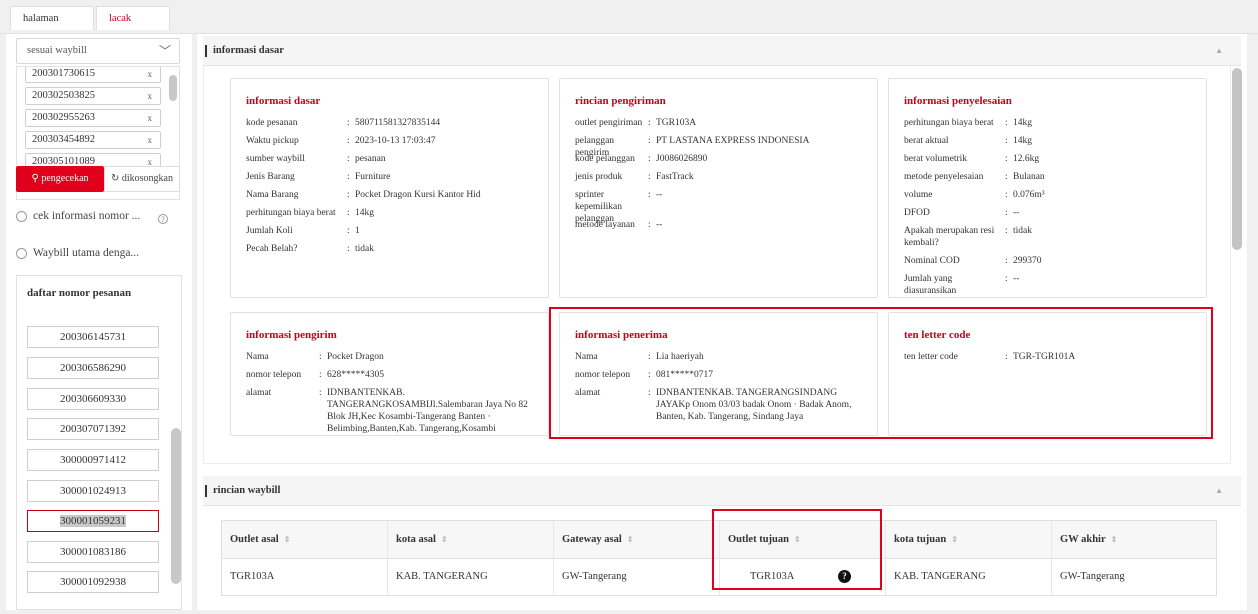 The width and height of the screenshot is (1258, 614). What do you see at coordinates (98, 51) in the screenshot?
I see `search-mode-select: sesuai waybill ﹀` at bounding box center [98, 51].